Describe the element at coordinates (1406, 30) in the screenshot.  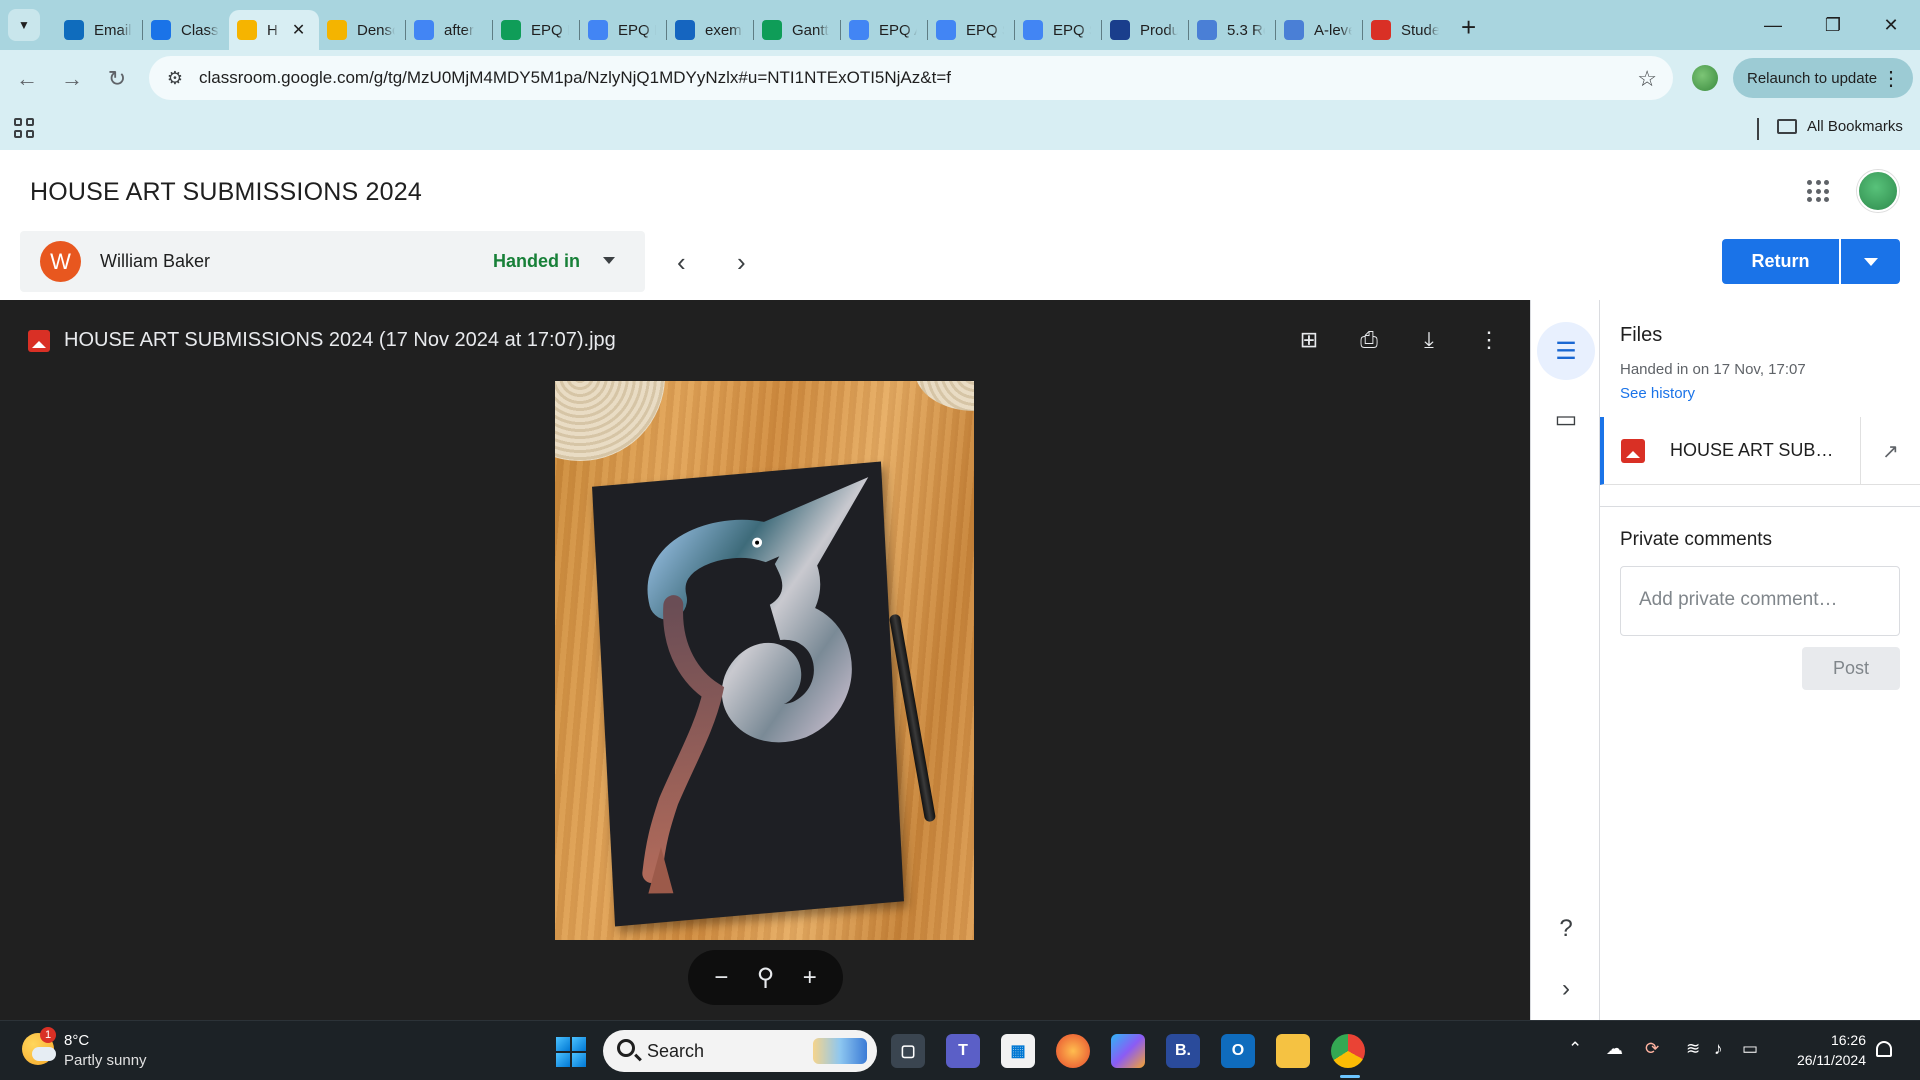
I see `tab-app: Stude` at that location.